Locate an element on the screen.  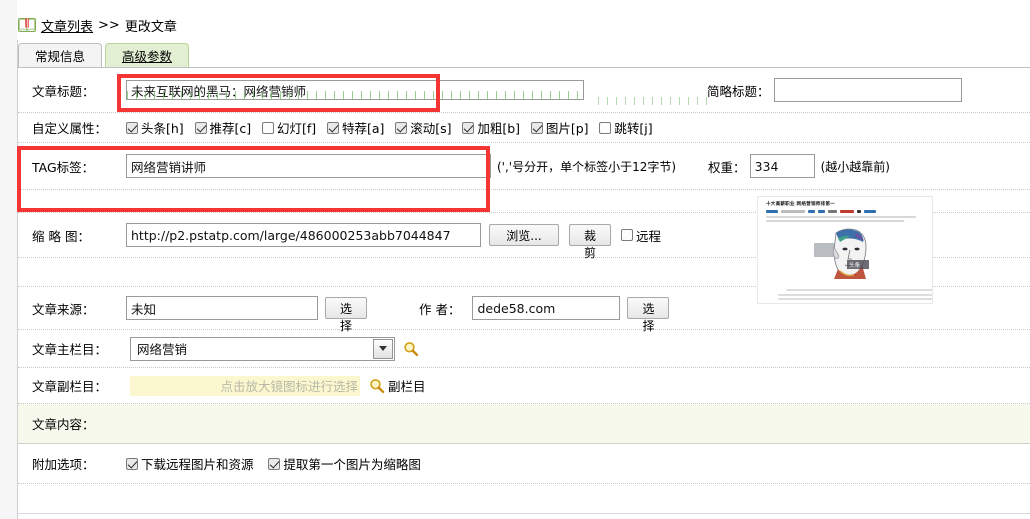
row-sub-column: 文章副栏目： 点击放大镜图标进行选择 副栏目 is located at coordinates (524, 386).